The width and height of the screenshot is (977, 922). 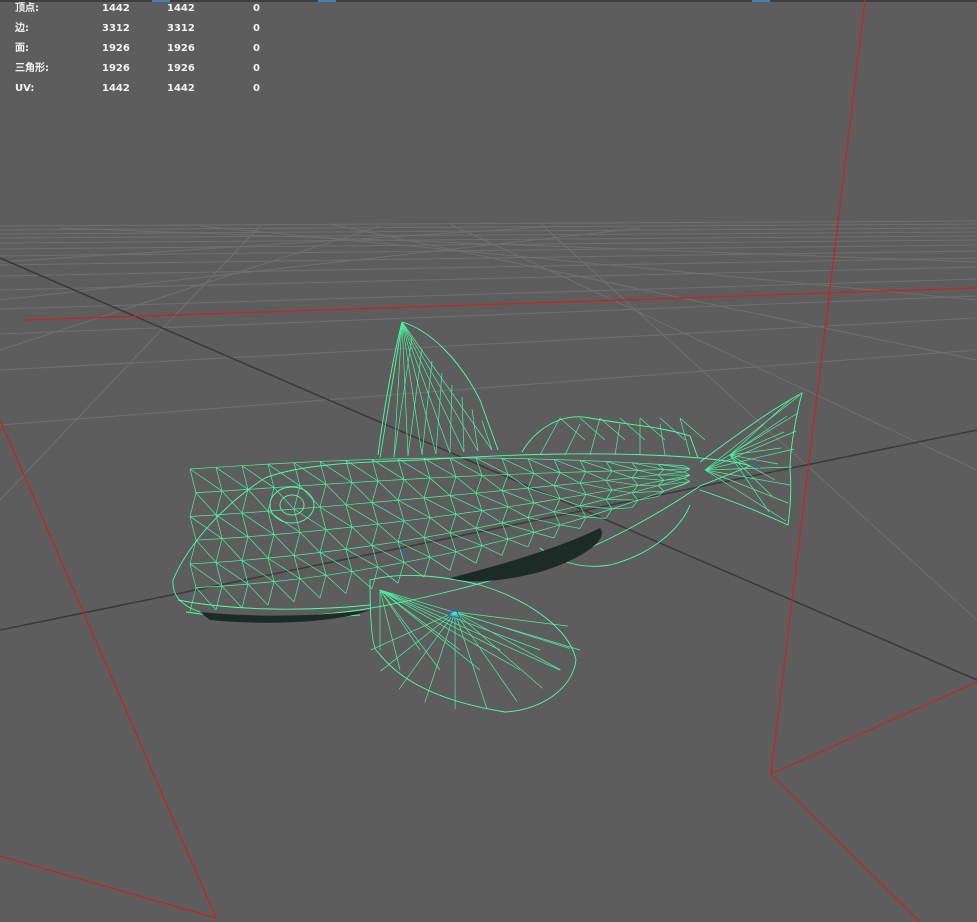 I want to click on hud-label: 边:, so click(x=22, y=28).